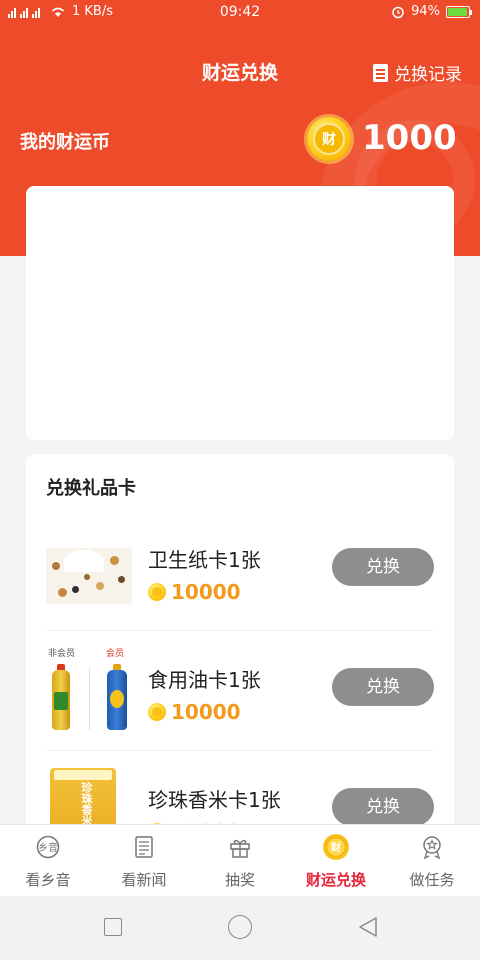 The width and height of the screenshot is (480, 960). I want to click on back-icon, so click(368, 927).